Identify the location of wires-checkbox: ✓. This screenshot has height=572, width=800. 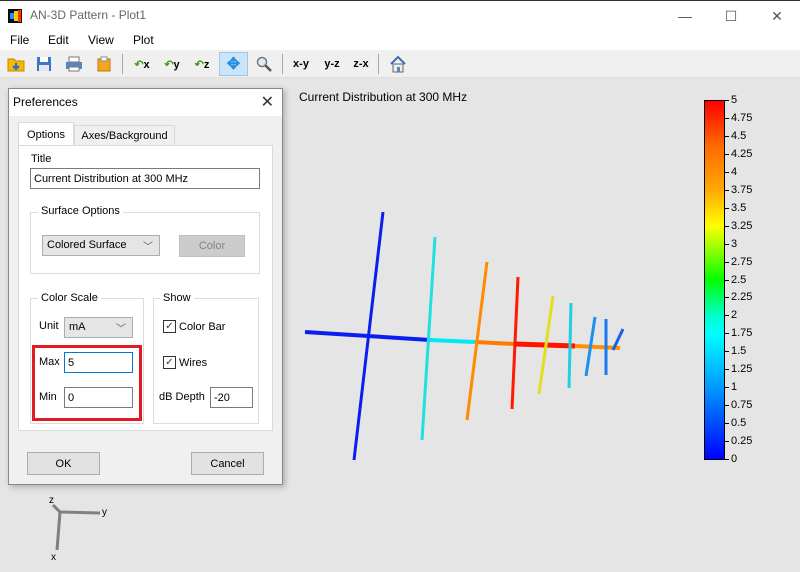
(169, 362).